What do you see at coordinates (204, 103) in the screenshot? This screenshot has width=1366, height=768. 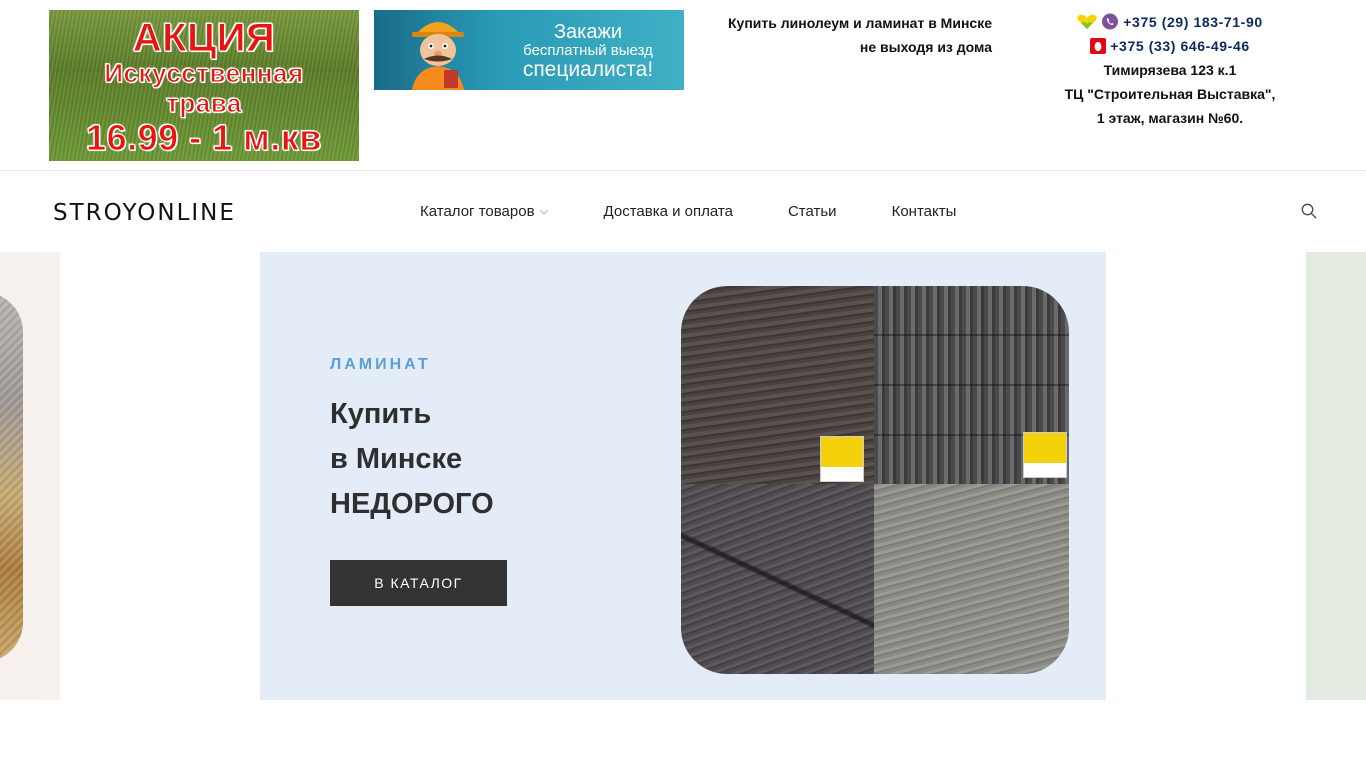 I see `promo-banner-line3: трава` at bounding box center [204, 103].